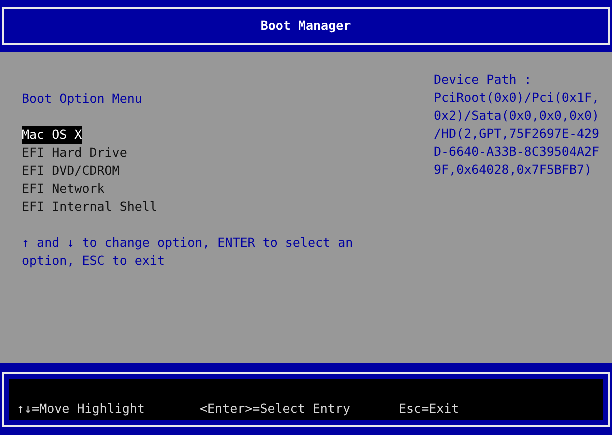 The width and height of the screenshot is (612, 435). What do you see at coordinates (276, 409) in the screenshot?
I see `key-hint: <Enter>=Select Entry` at bounding box center [276, 409].